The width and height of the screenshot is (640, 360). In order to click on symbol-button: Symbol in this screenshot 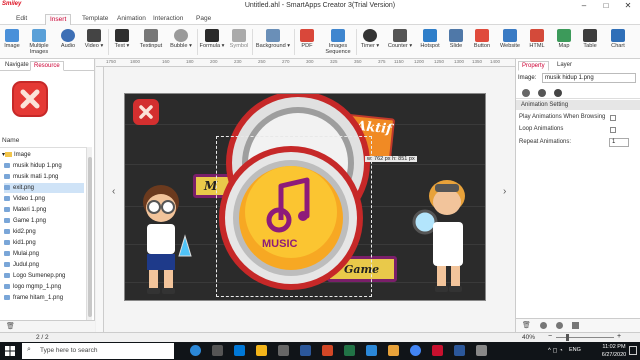, I will do `click(239, 42)`.